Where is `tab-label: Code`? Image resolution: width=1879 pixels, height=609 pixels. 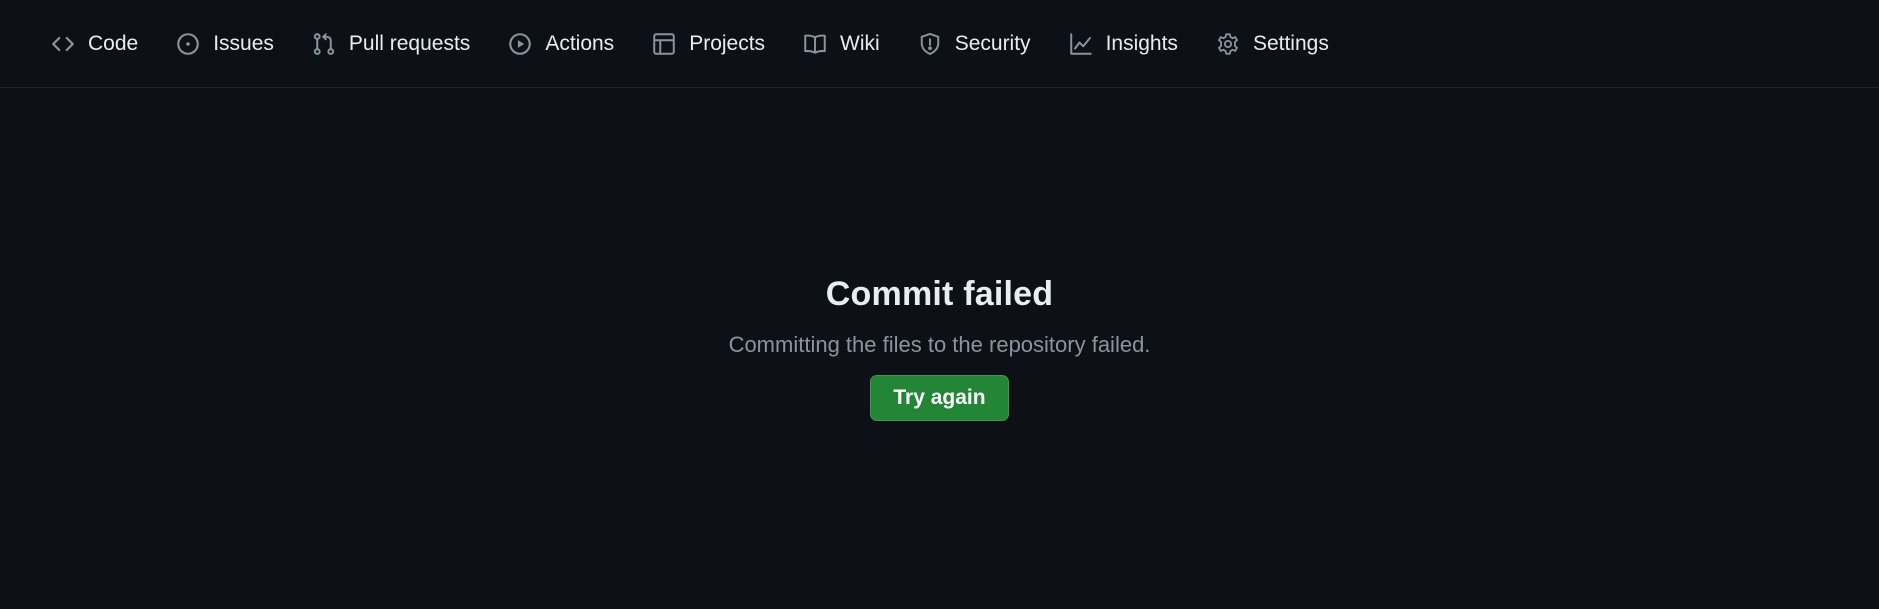
tab-label: Code is located at coordinates (113, 43).